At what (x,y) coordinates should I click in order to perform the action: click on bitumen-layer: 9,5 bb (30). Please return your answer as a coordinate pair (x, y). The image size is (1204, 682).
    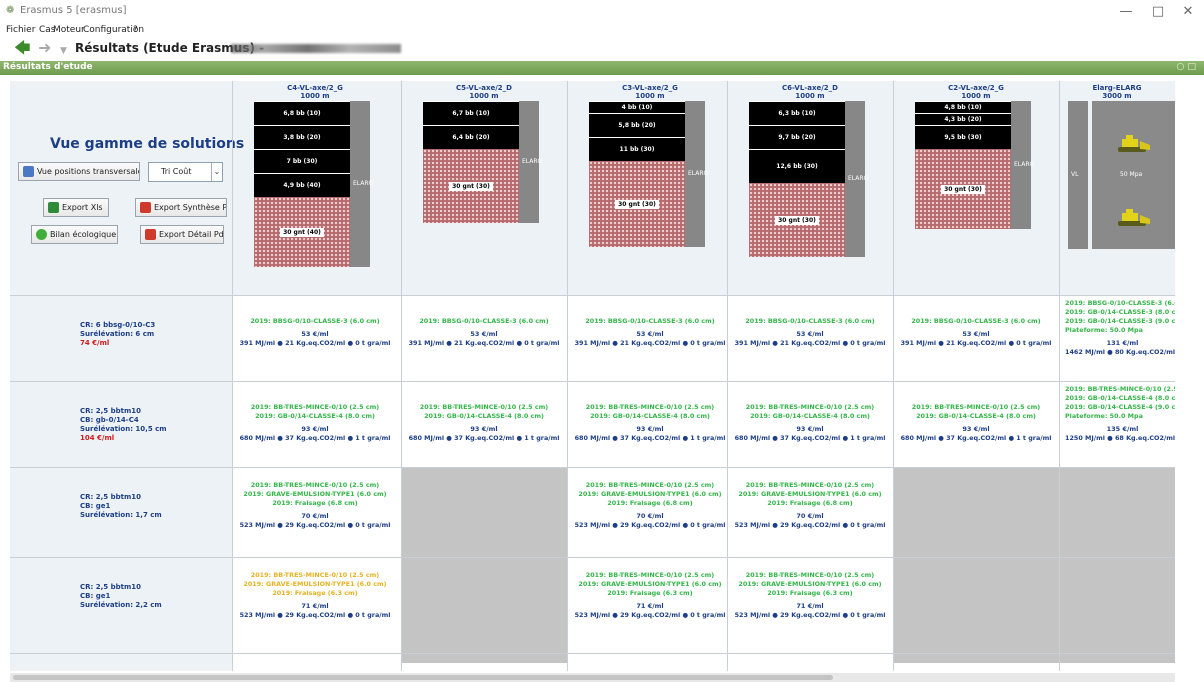
    Looking at the image, I should click on (963, 137).